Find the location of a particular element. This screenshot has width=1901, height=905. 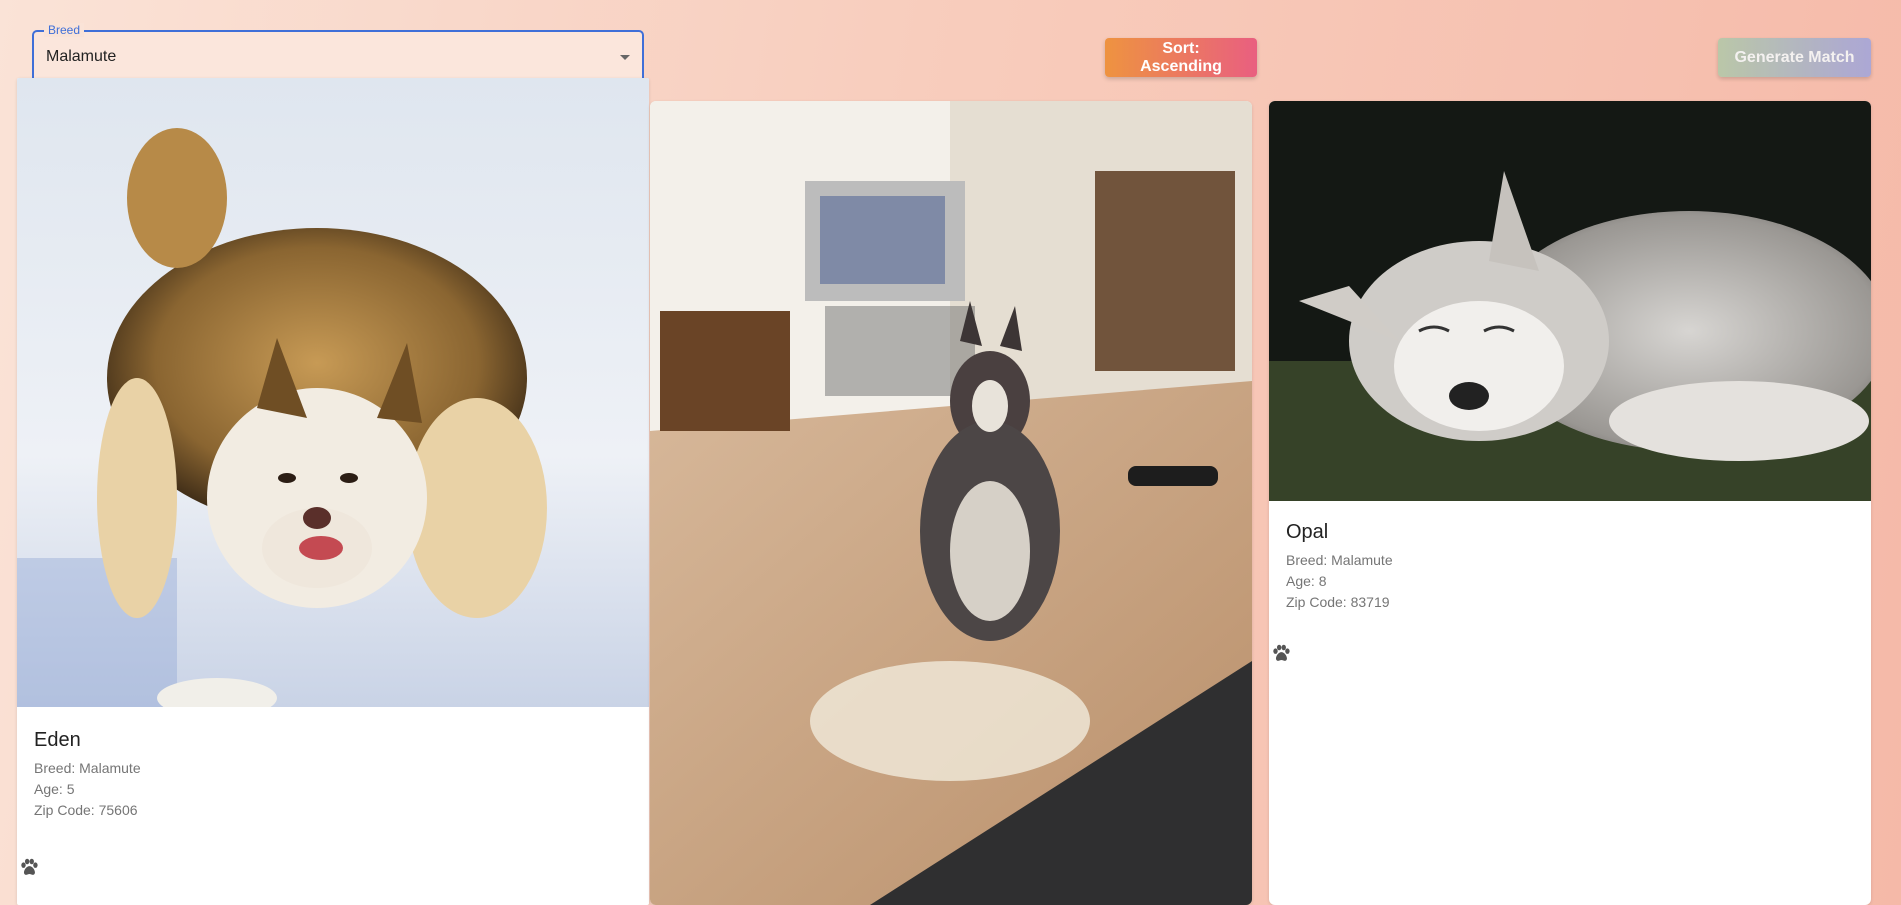

dog-zip: Zip Code: 75606 is located at coordinates (86, 810).